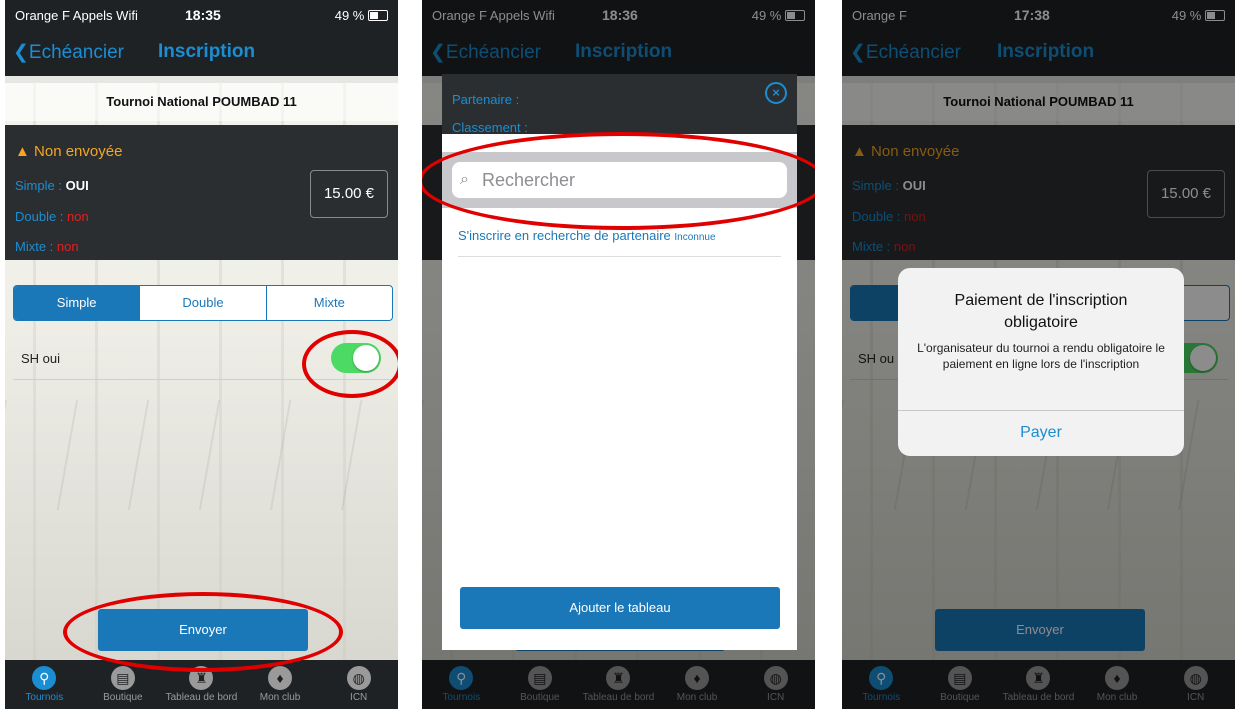  I want to click on shirt-icon: ♦, so click(280, 678).